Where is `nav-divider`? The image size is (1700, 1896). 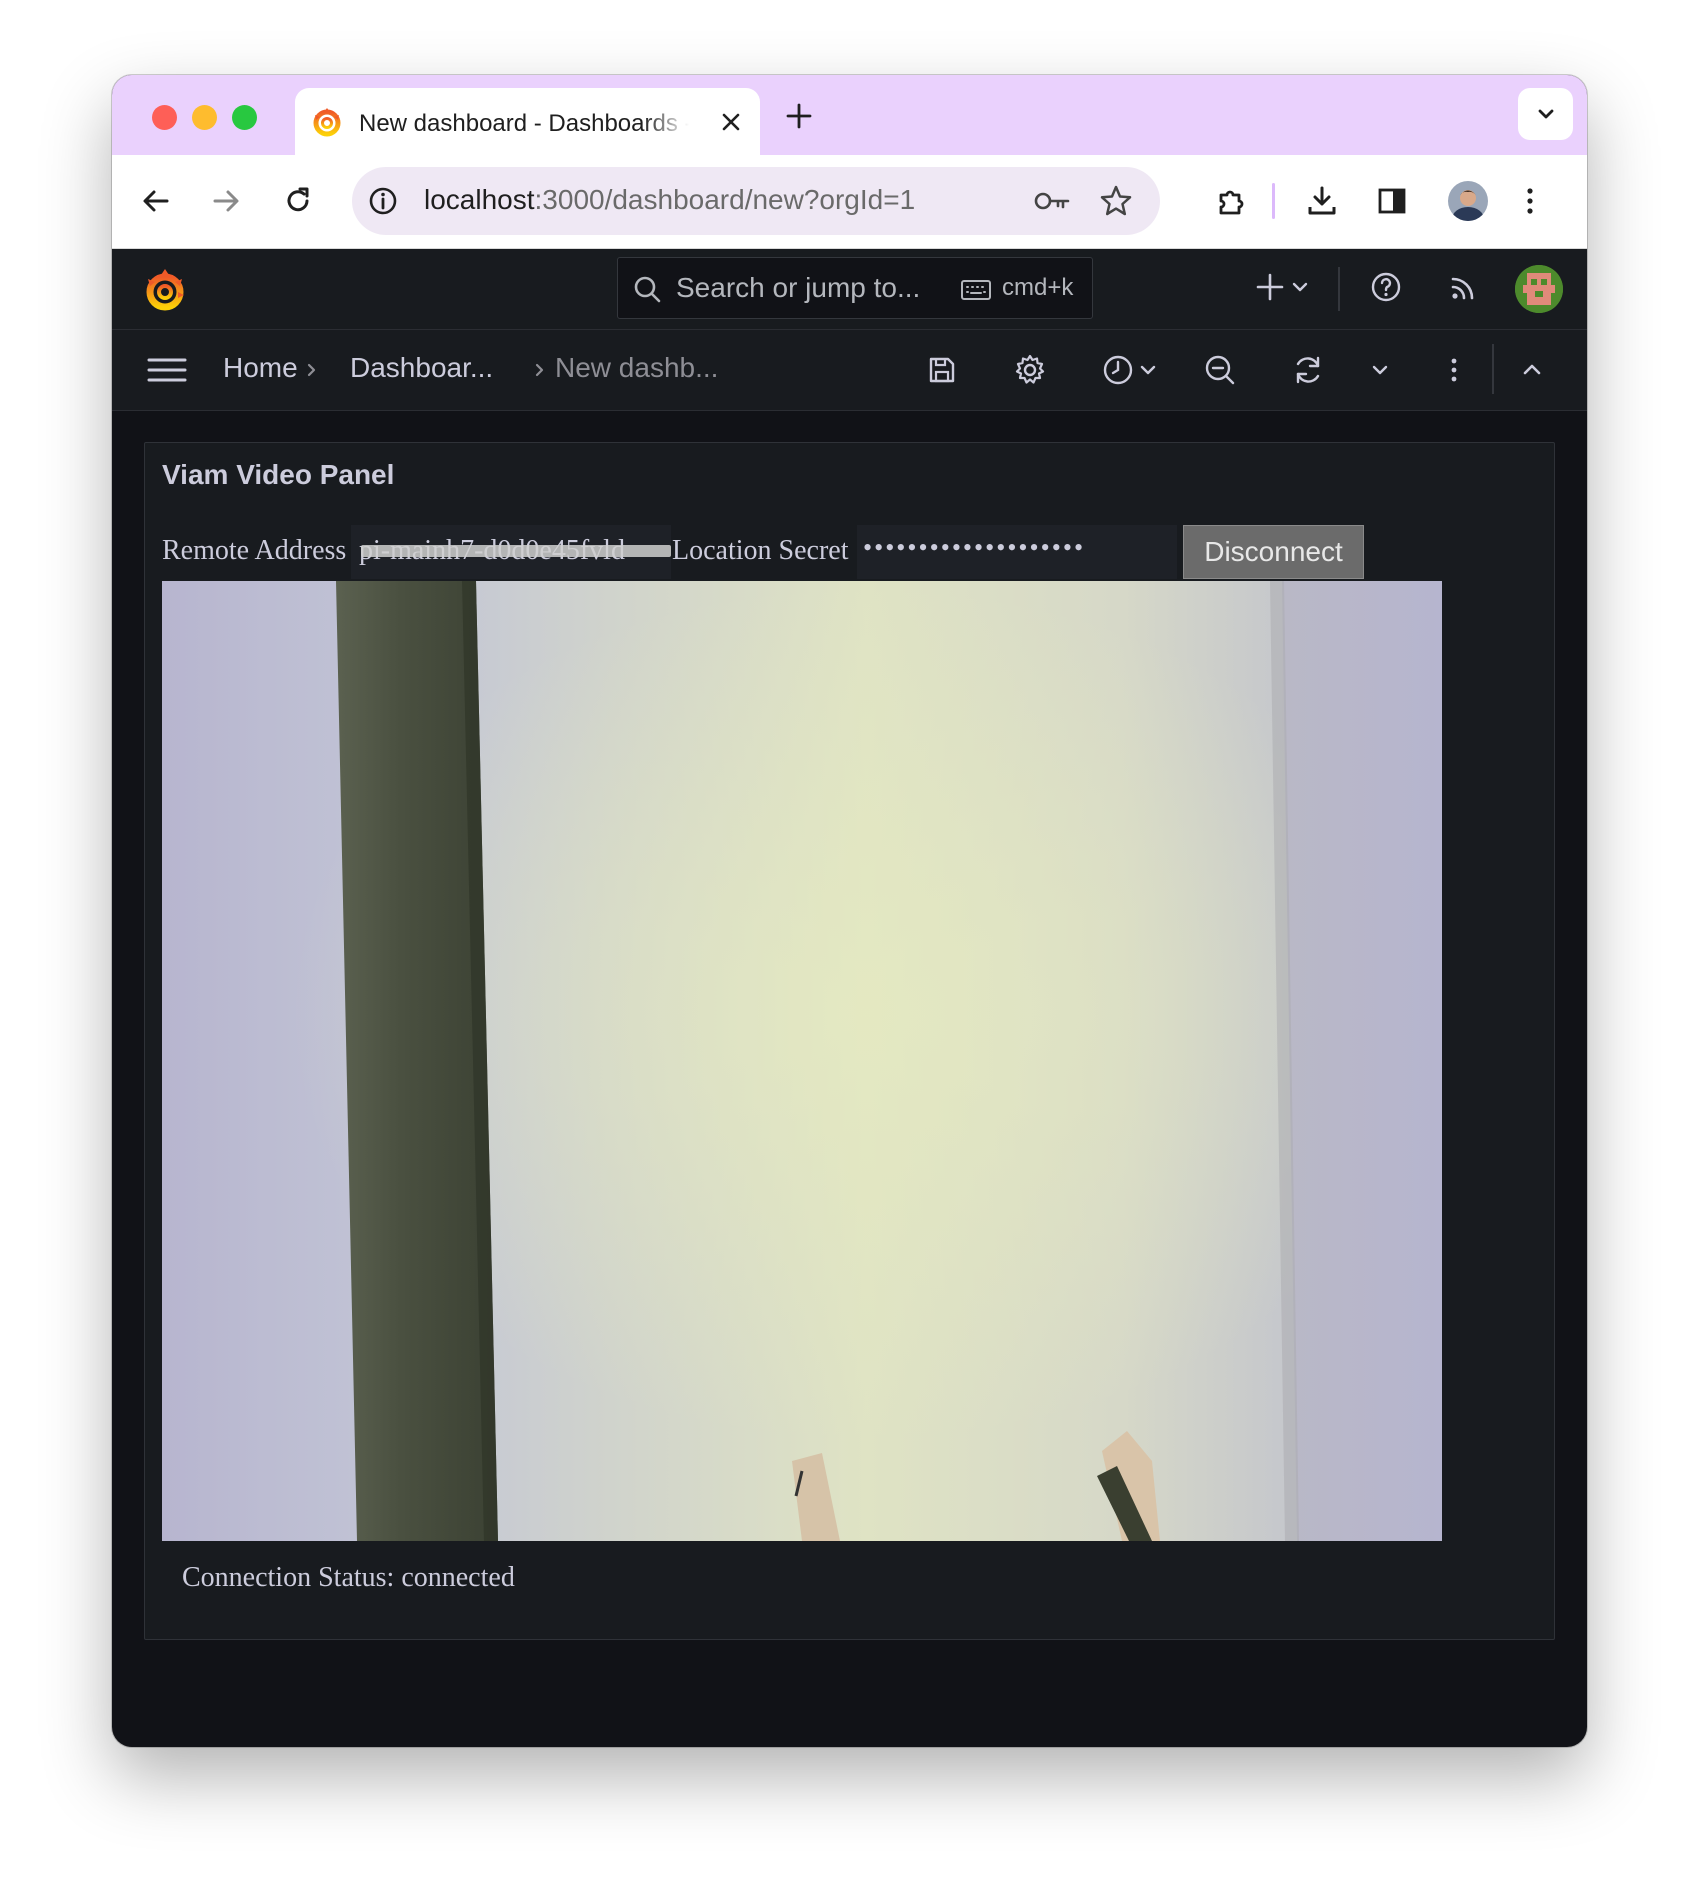 nav-divider is located at coordinates (1493, 369).